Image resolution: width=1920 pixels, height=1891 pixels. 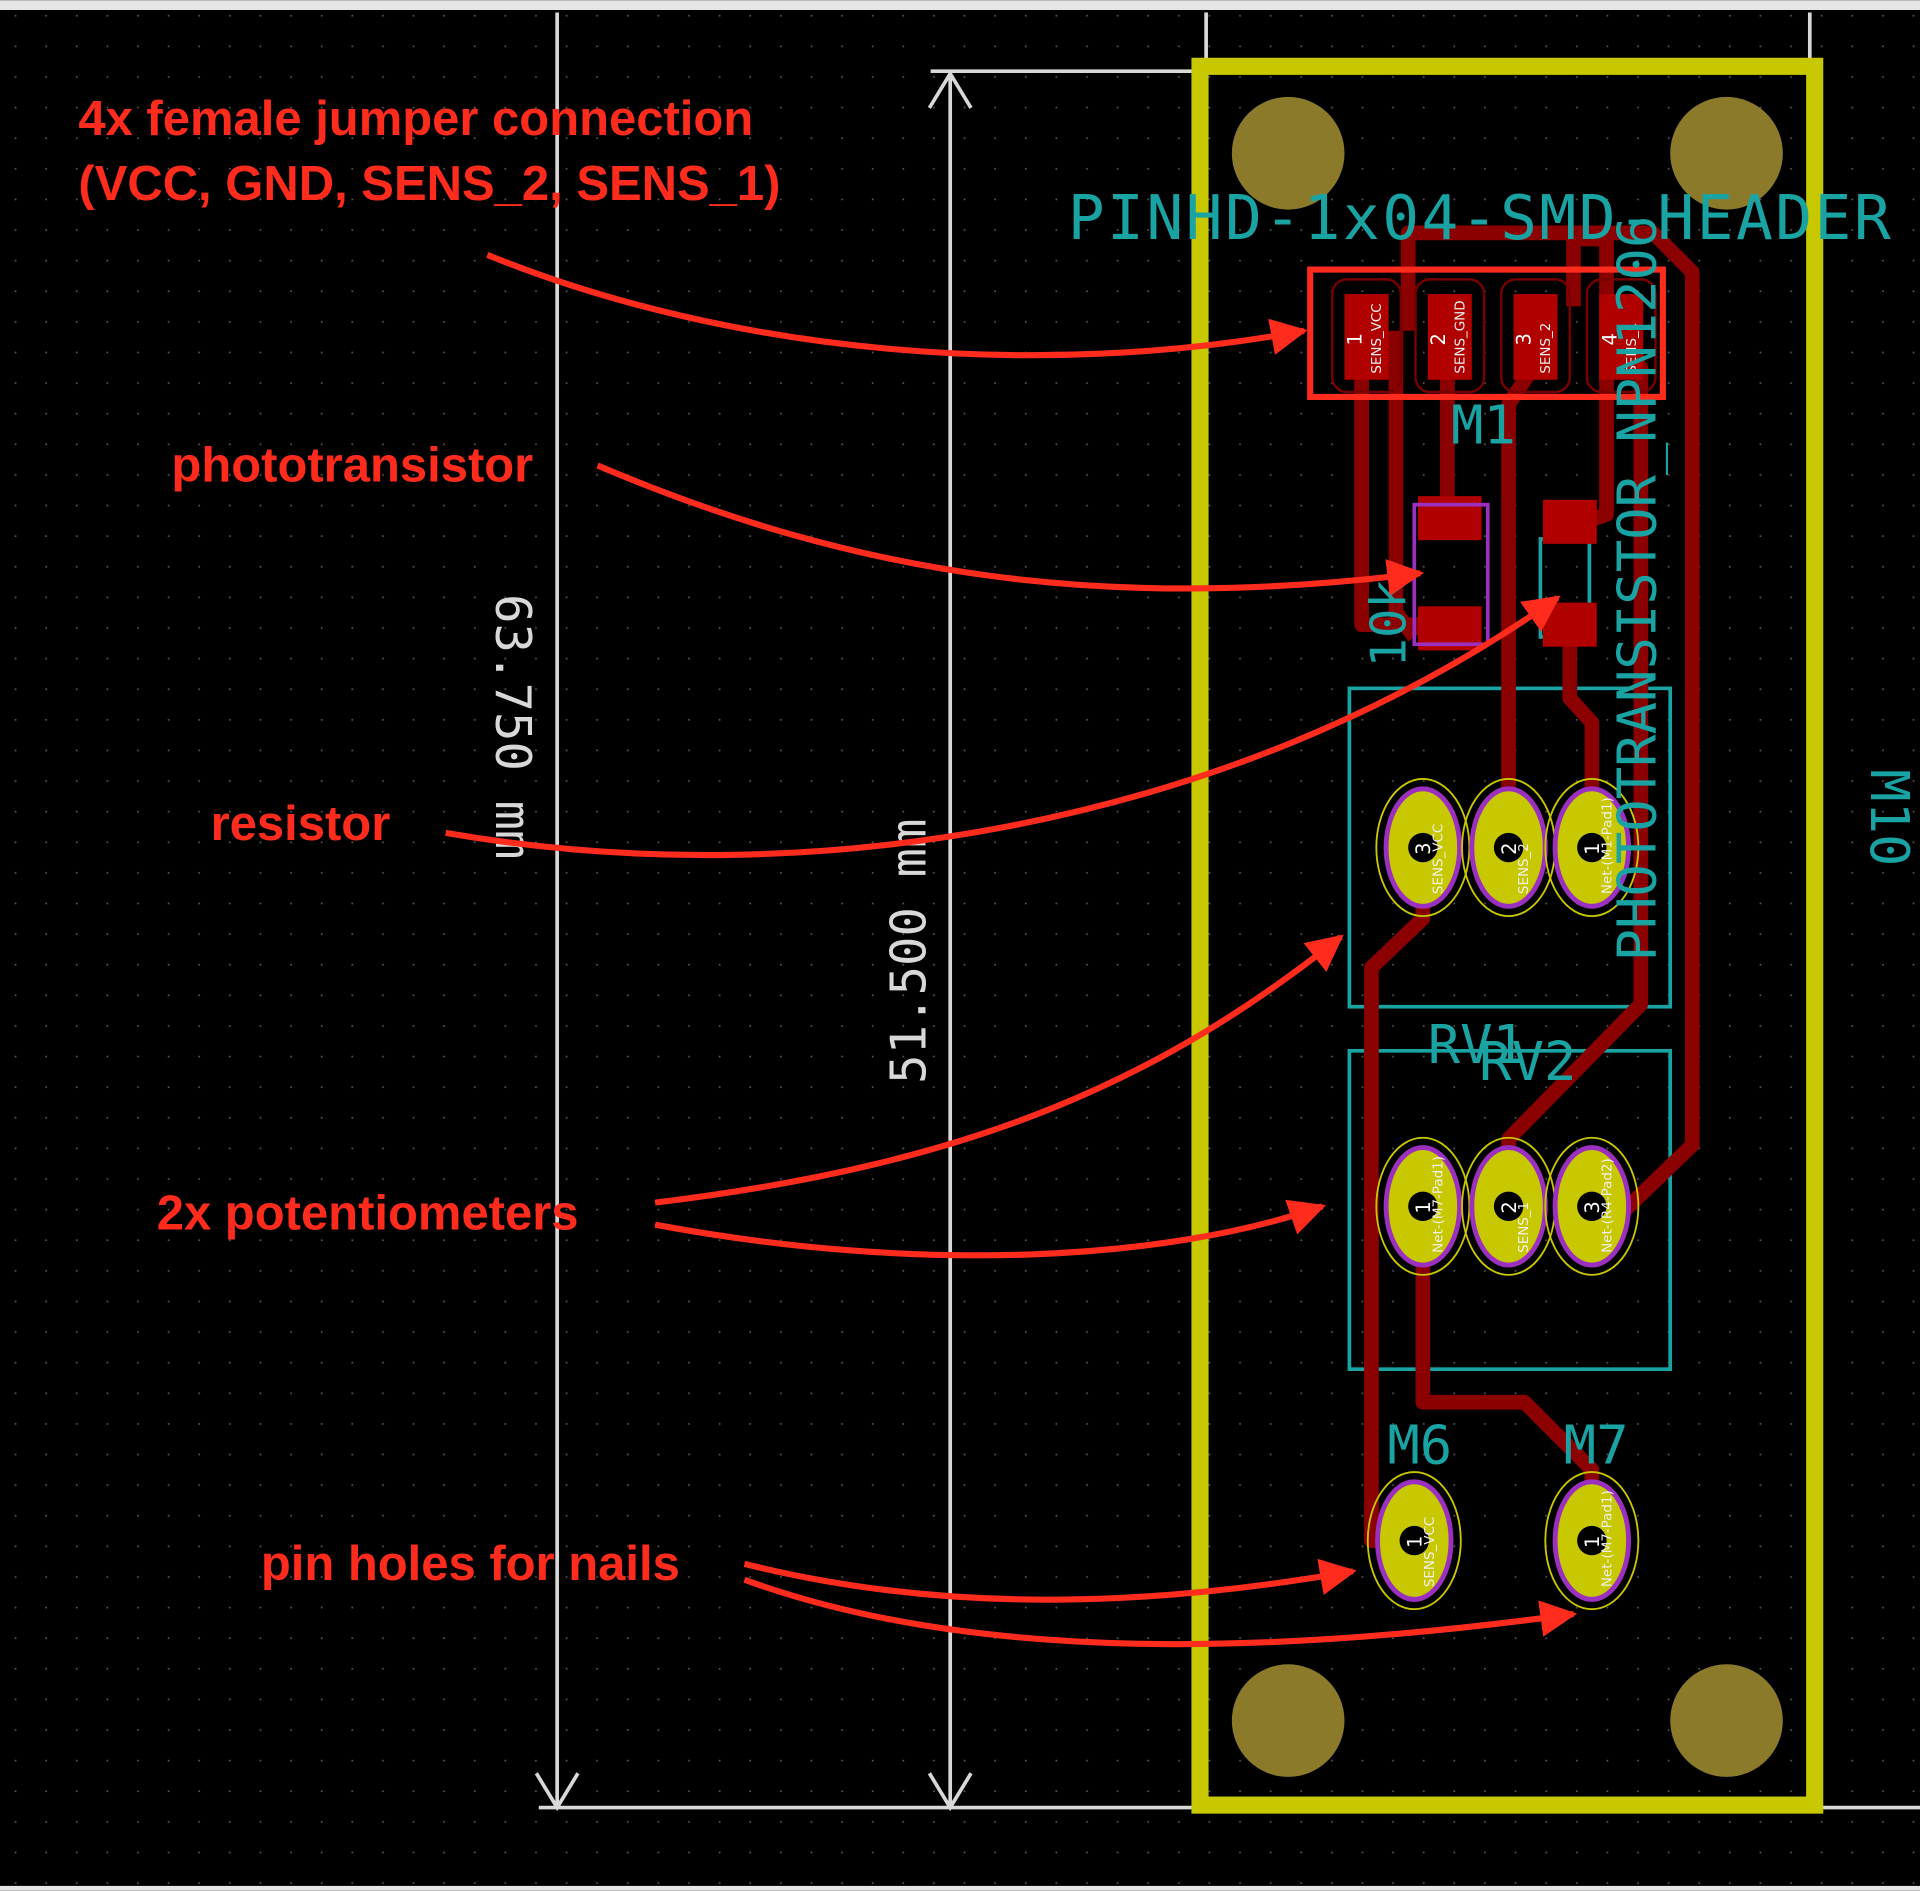 What do you see at coordinates (352, 465) in the screenshot?
I see `annotation-phototransistor: phototransistor` at bounding box center [352, 465].